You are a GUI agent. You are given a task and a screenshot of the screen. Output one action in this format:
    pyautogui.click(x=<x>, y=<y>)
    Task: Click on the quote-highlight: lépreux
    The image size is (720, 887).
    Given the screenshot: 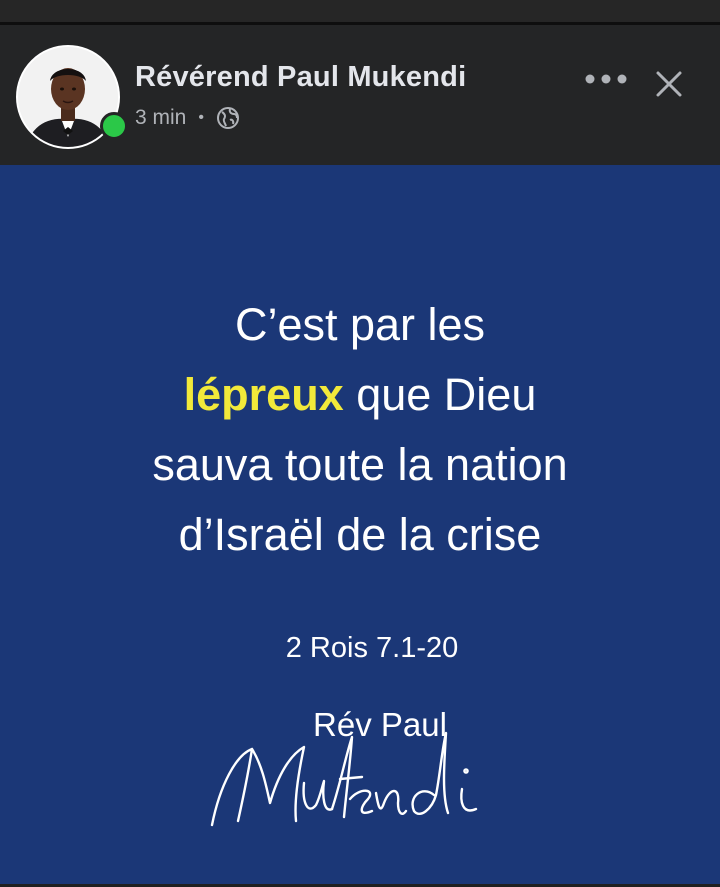 What is the action you would take?
    pyautogui.click(x=263, y=394)
    